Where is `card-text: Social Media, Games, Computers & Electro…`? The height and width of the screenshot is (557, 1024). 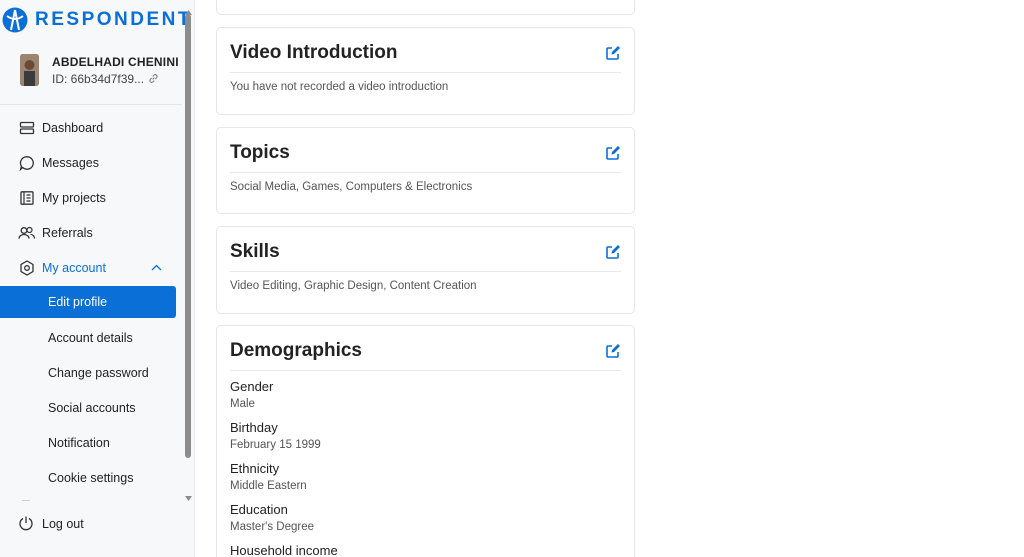
card-text: Social Media, Games, Computers & Electro… is located at coordinates (351, 187).